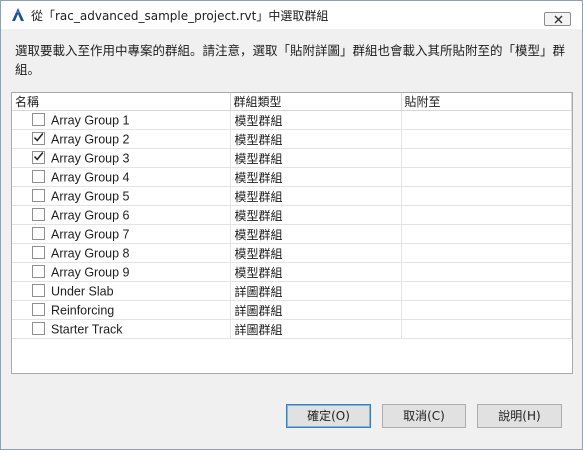 The width and height of the screenshot is (583, 450). I want to click on row-name: Under Slab, so click(82, 291).